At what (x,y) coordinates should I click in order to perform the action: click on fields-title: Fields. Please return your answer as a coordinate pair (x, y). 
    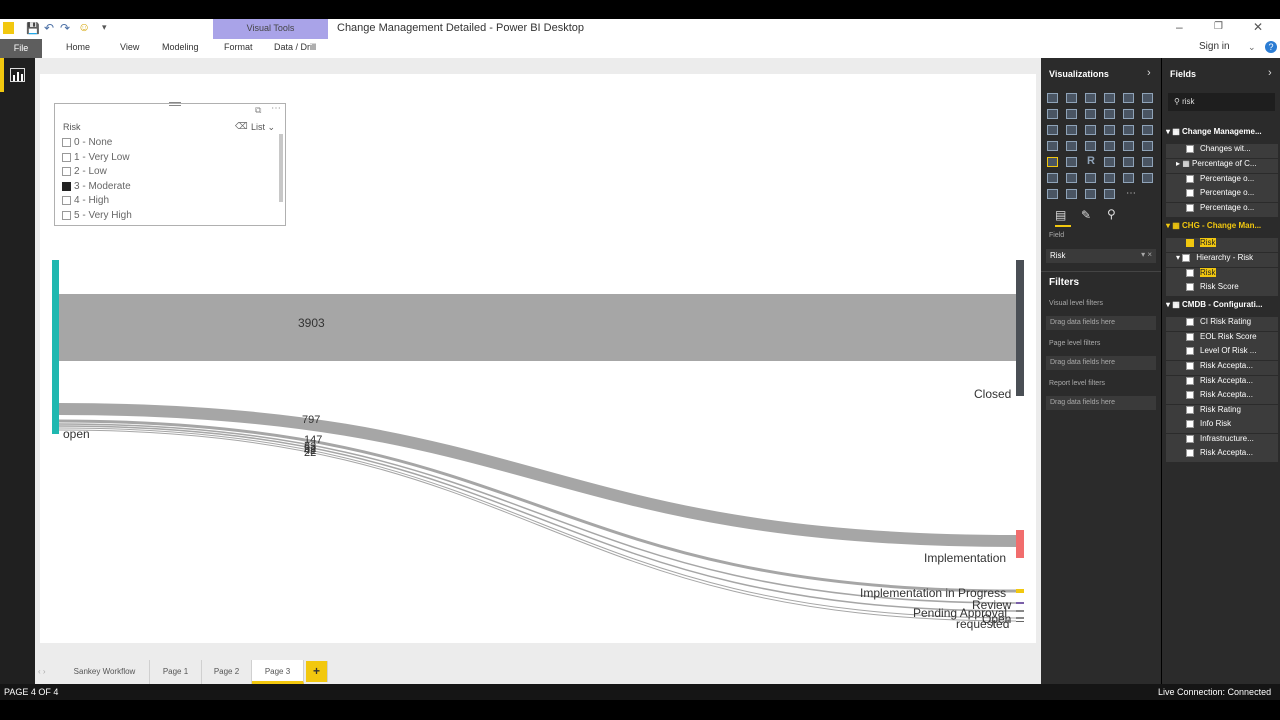
    Looking at the image, I should click on (1183, 74).